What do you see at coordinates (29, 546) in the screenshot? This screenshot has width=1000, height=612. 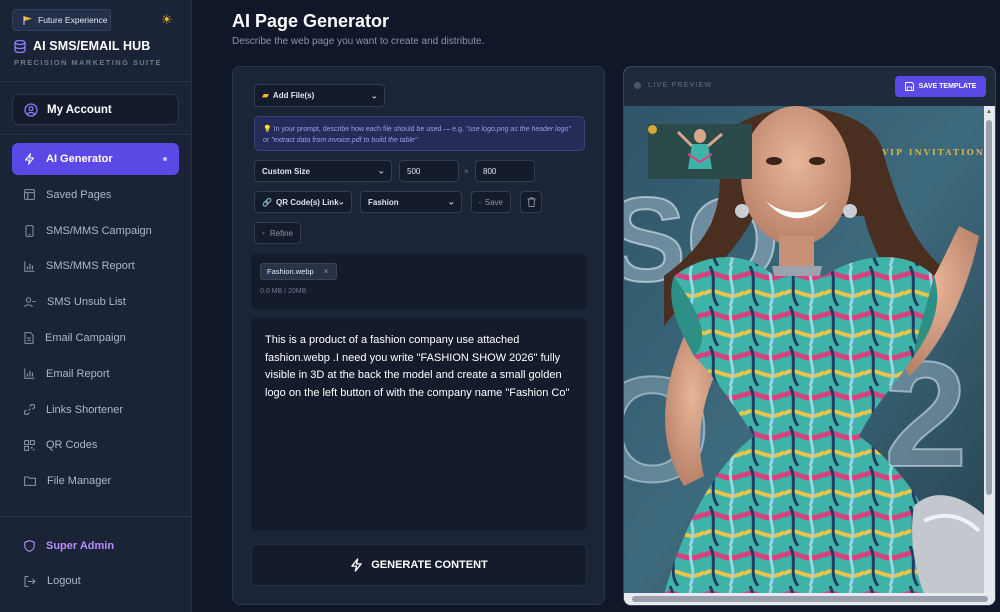 I see `shield-icon` at bounding box center [29, 546].